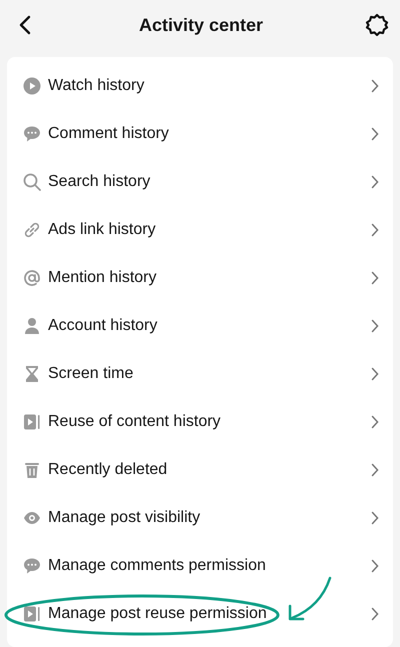  I want to click on settings-button, so click(377, 25).